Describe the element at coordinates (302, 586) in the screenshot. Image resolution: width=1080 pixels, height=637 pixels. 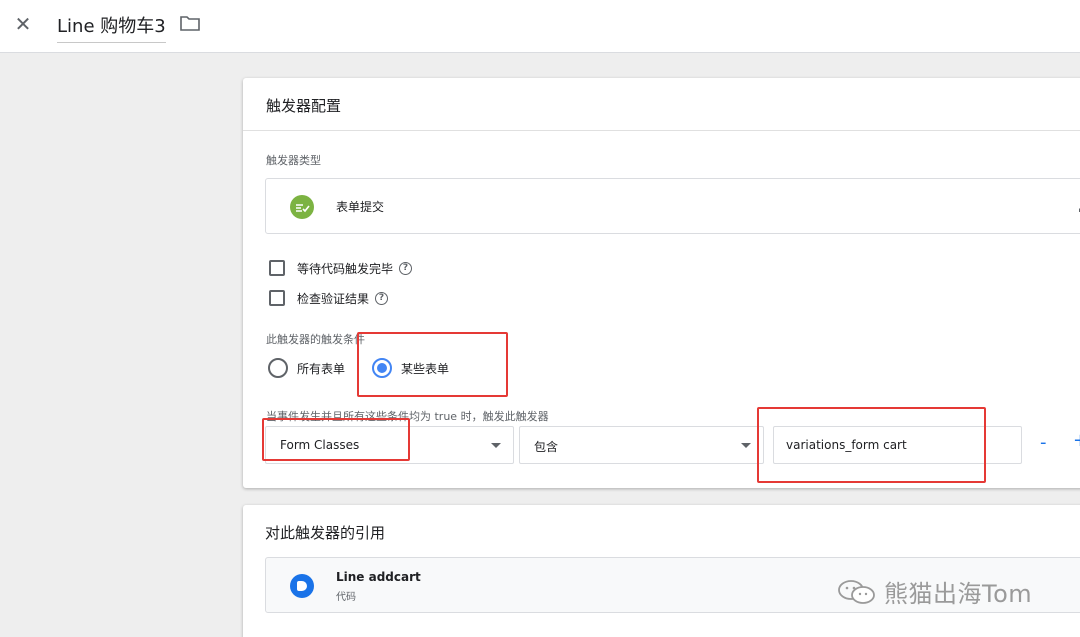
I see `tag-icon` at that location.